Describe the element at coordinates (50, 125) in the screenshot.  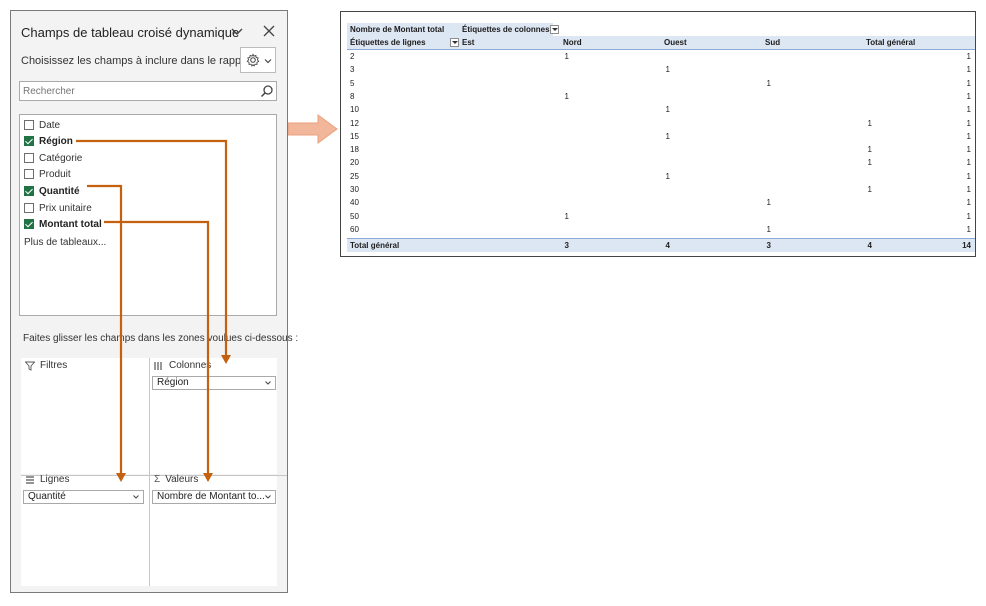
I see `field-label: Date` at that location.